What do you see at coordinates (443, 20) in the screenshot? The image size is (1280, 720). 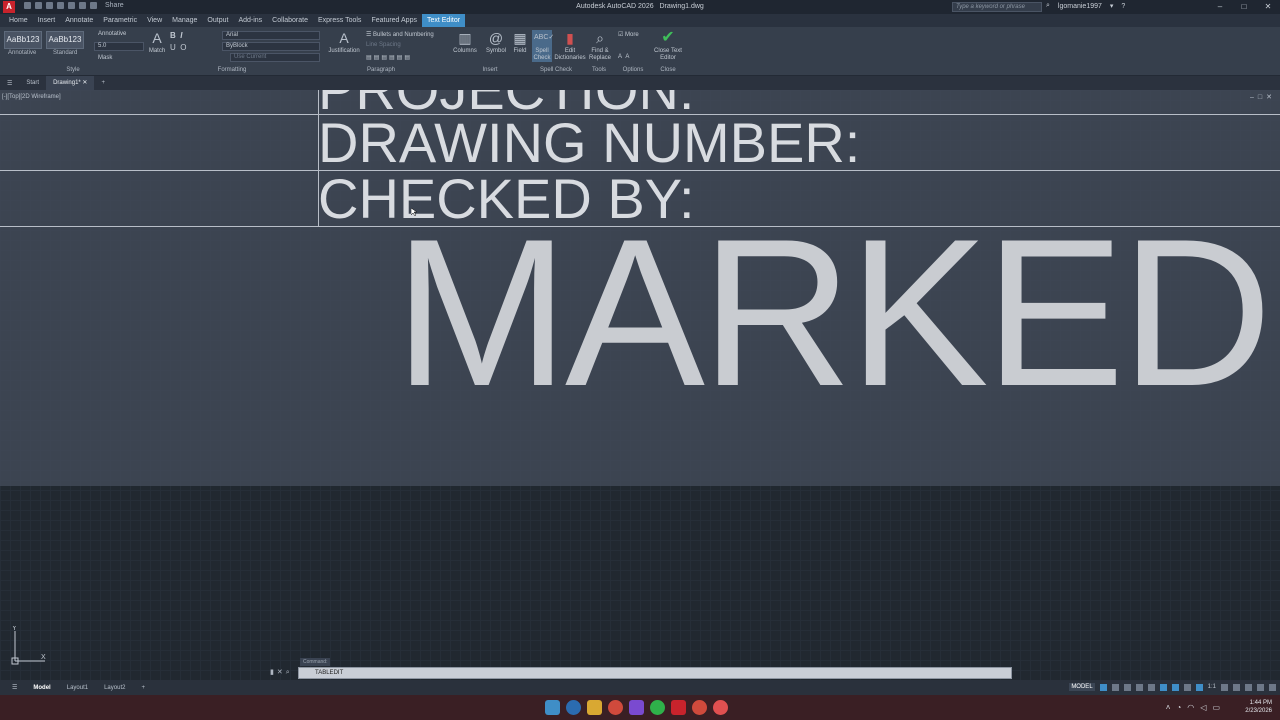 I see `tab-text-editor: Text Editor` at bounding box center [443, 20].